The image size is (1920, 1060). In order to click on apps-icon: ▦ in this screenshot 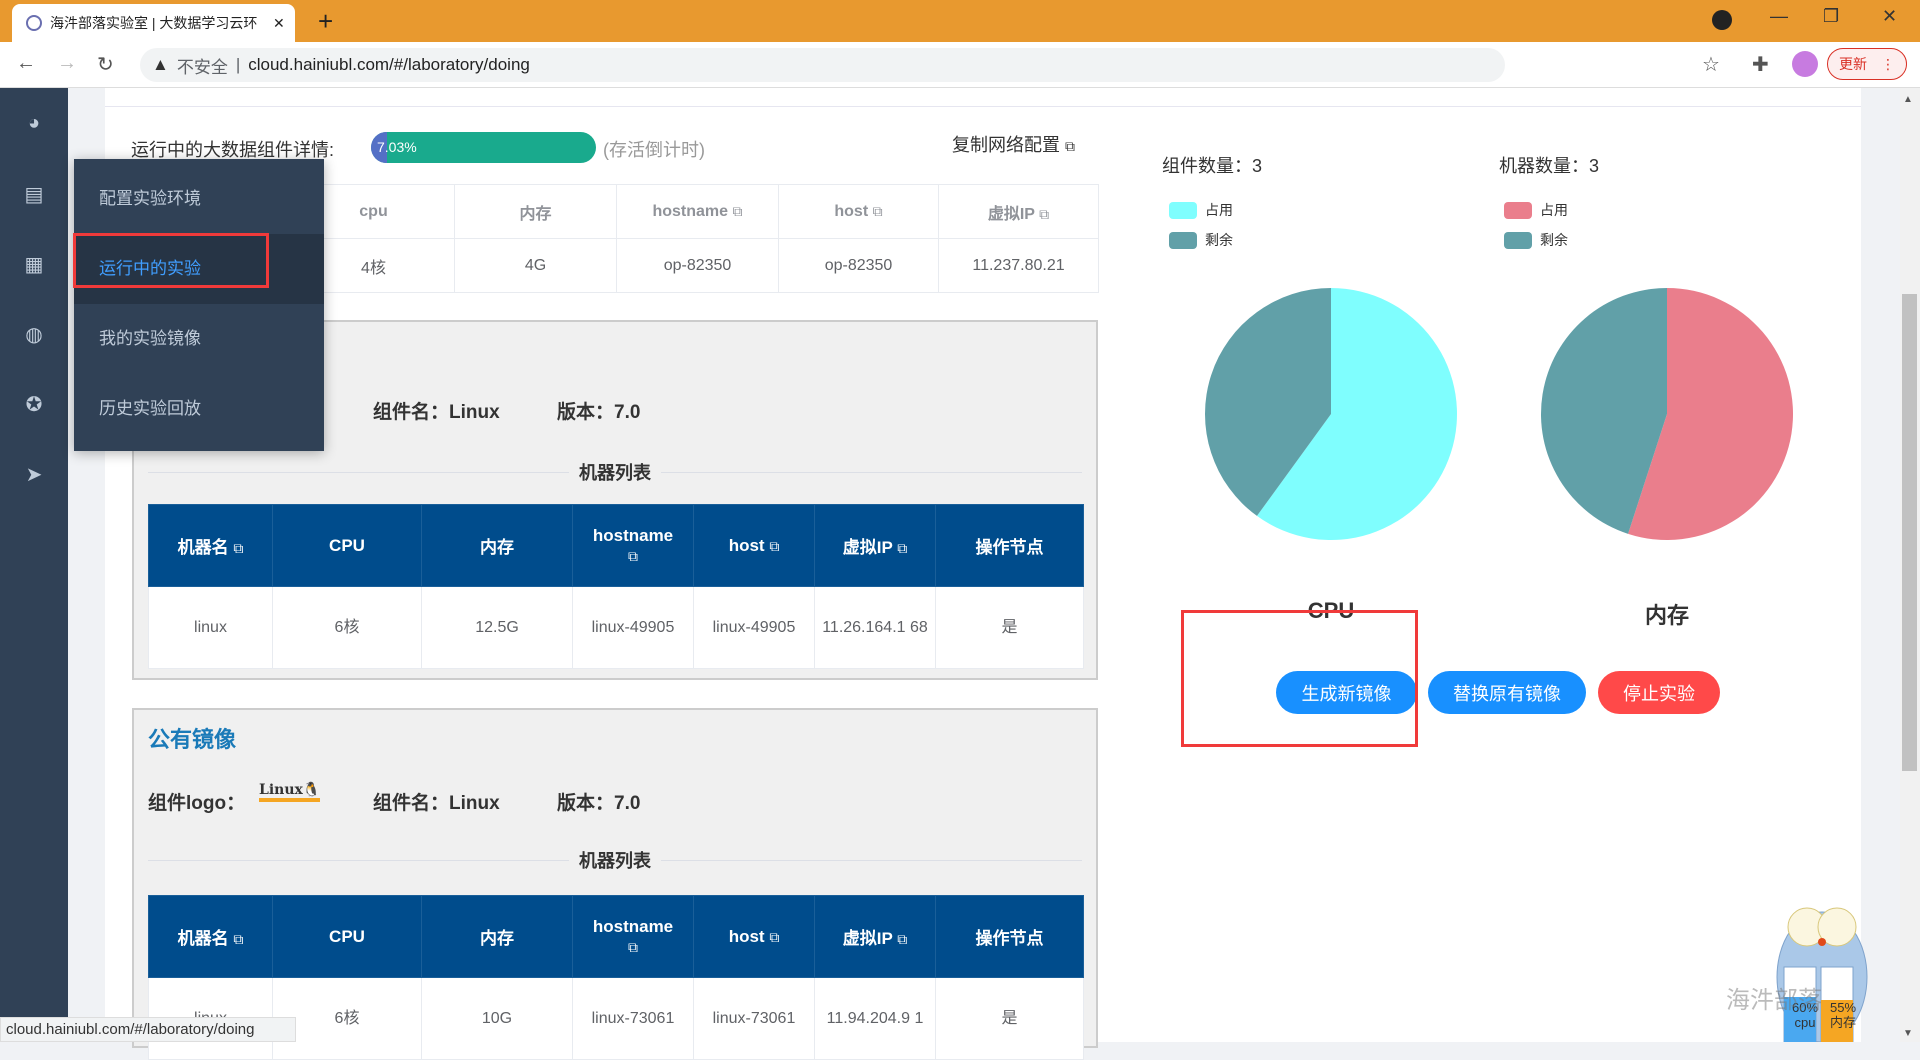, I will do `click(34, 264)`.